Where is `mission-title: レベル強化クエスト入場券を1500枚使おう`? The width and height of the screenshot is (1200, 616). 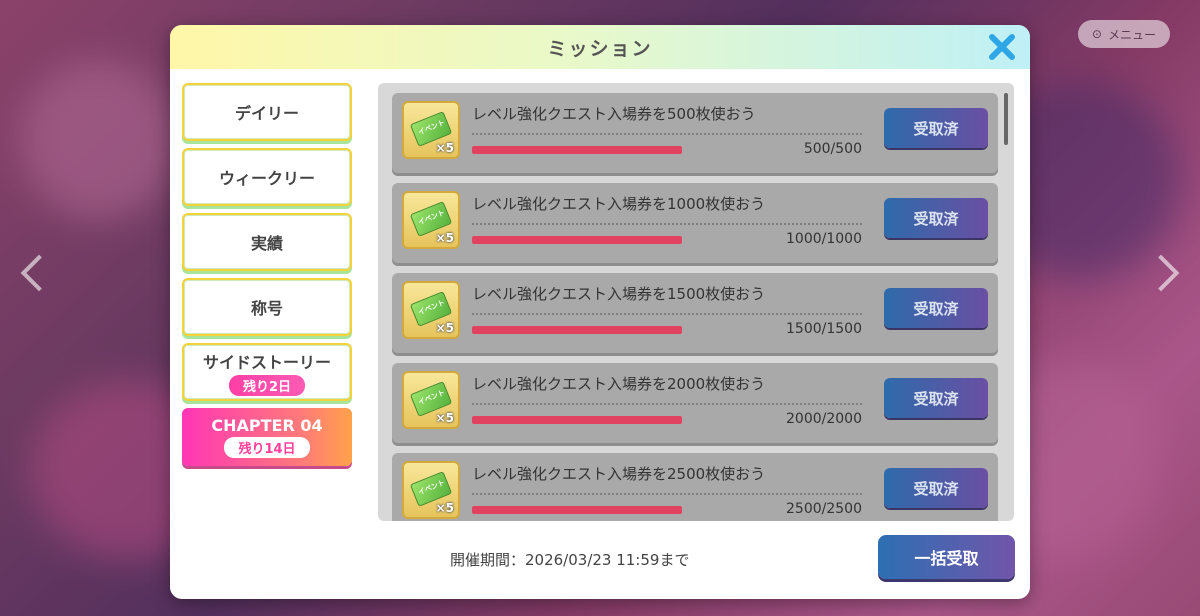 mission-title: レベル強化クエスト入場券を1500枚使おう is located at coordinates (619, 294).